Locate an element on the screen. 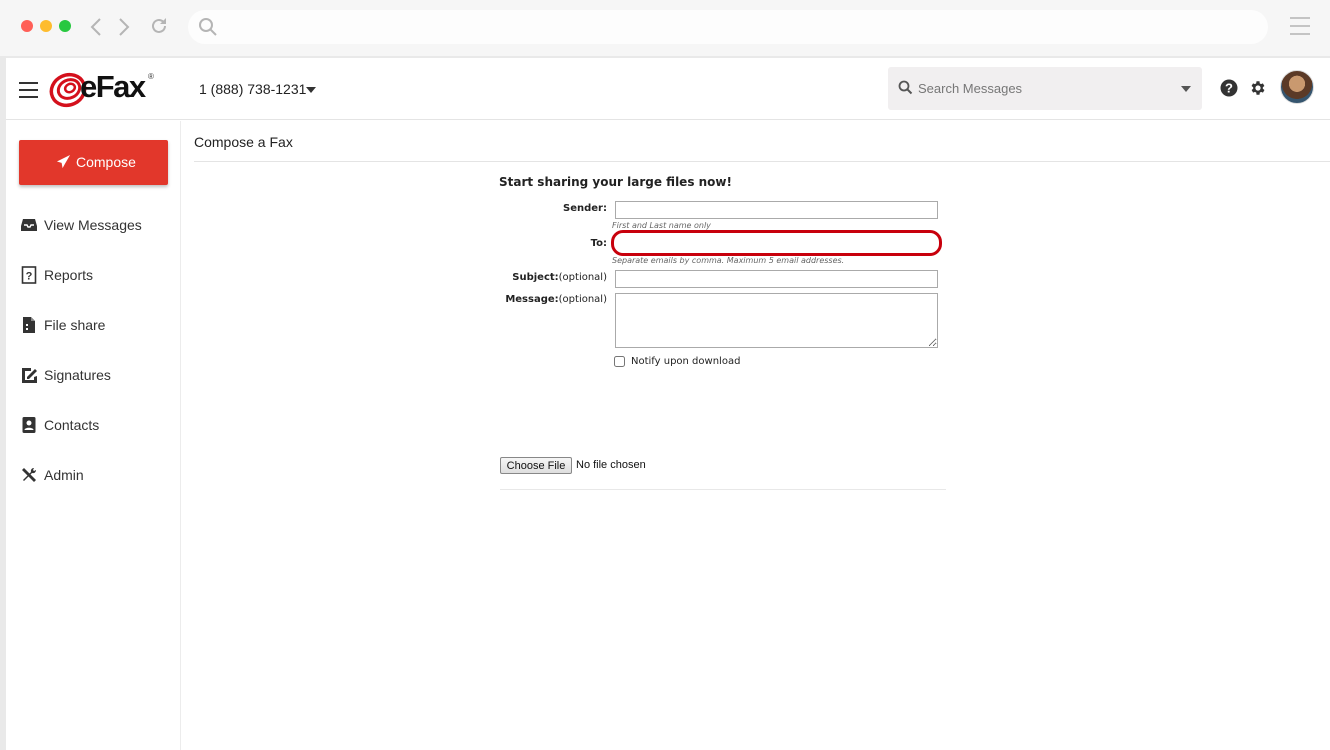 The image size is (1330, 750). report-icon: ? is located at coordinates (29, 275).